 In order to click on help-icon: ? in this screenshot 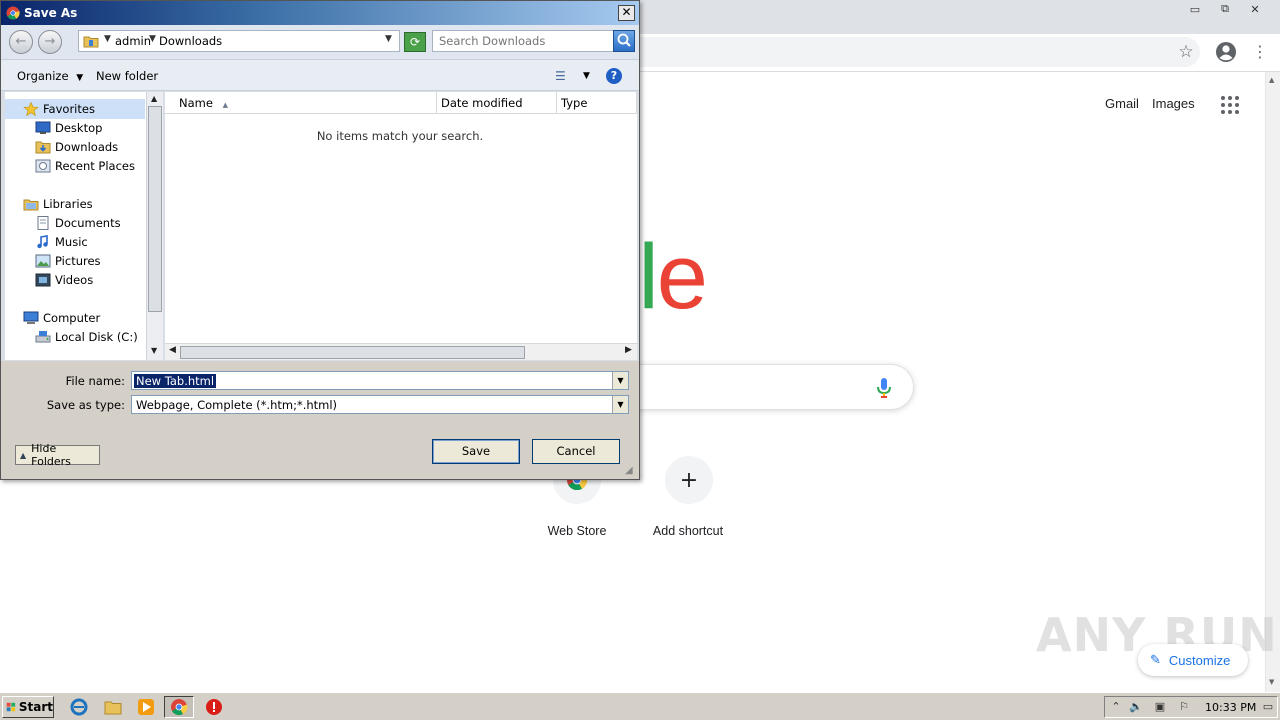, I will do `click(614, 76)`.